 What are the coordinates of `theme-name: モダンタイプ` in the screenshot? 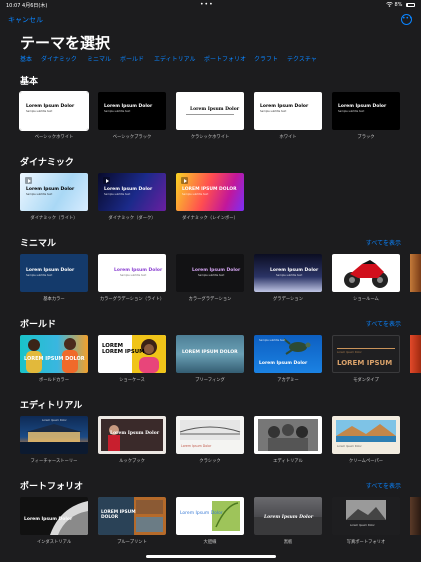 It's located at (366, 380).